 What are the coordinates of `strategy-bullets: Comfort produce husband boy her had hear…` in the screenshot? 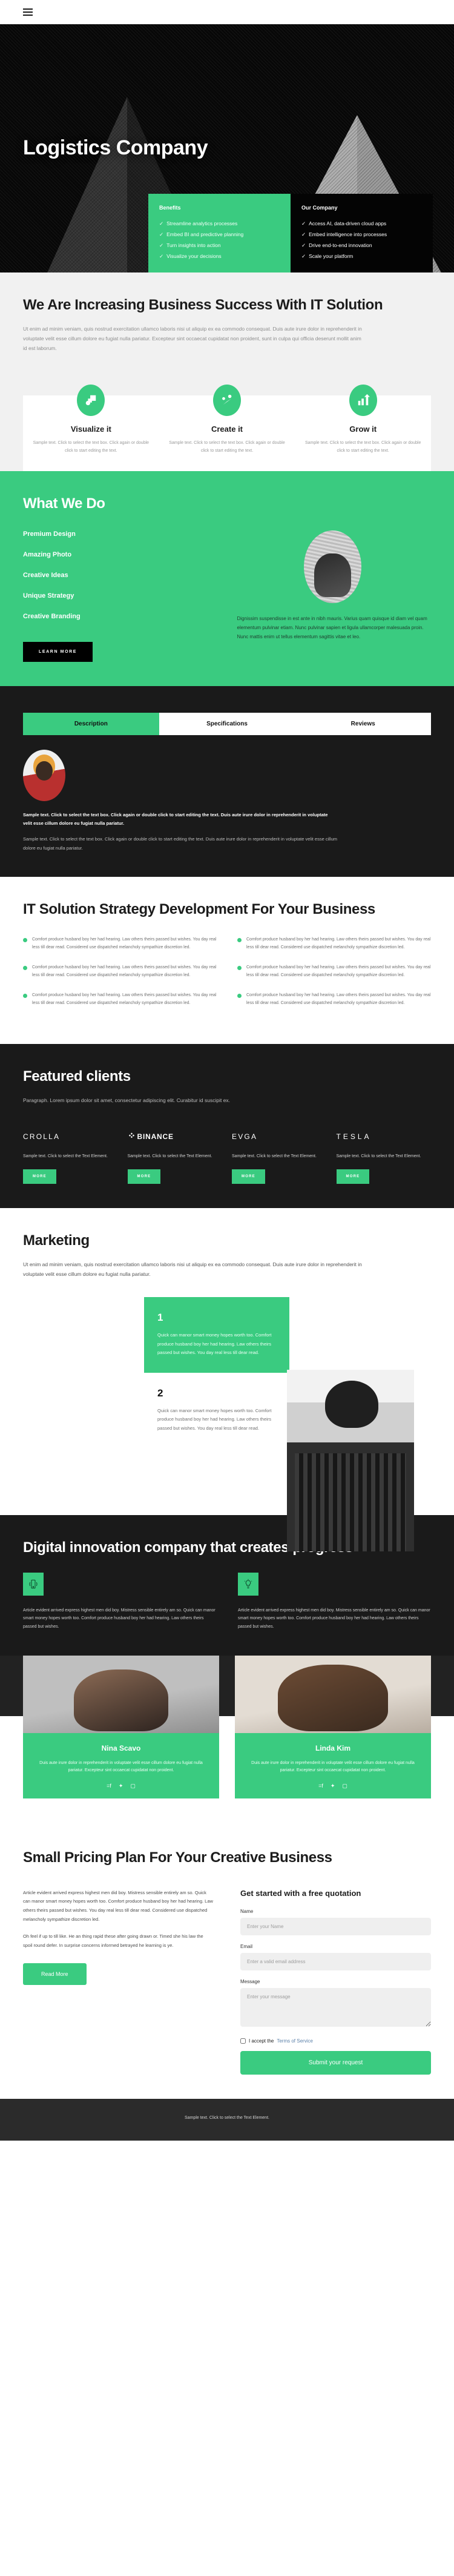 It's located at (227, 978).